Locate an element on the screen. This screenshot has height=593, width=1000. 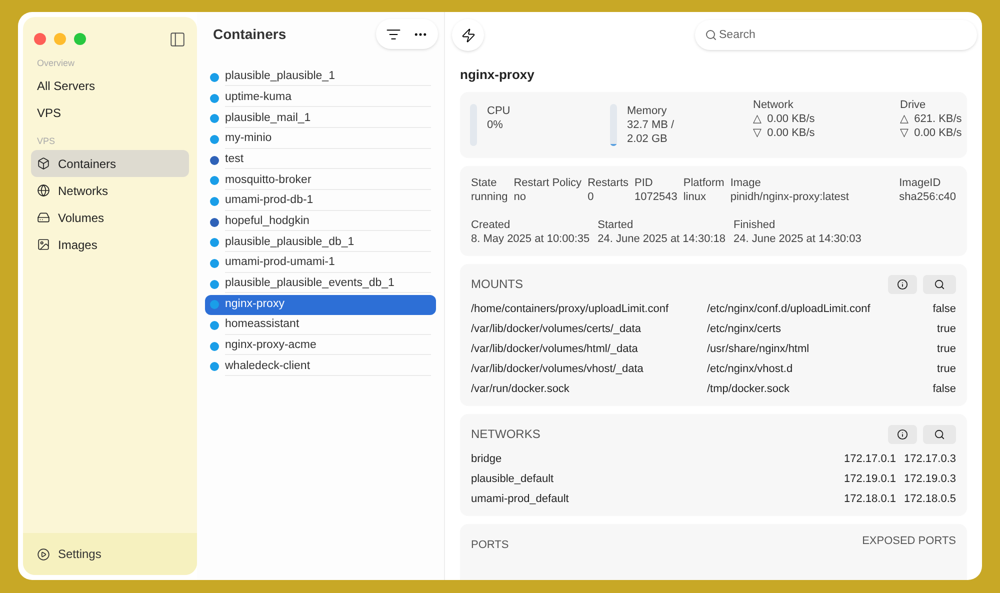
container-row: umami-prod-umami-1 is located at coordinates (320, 263).